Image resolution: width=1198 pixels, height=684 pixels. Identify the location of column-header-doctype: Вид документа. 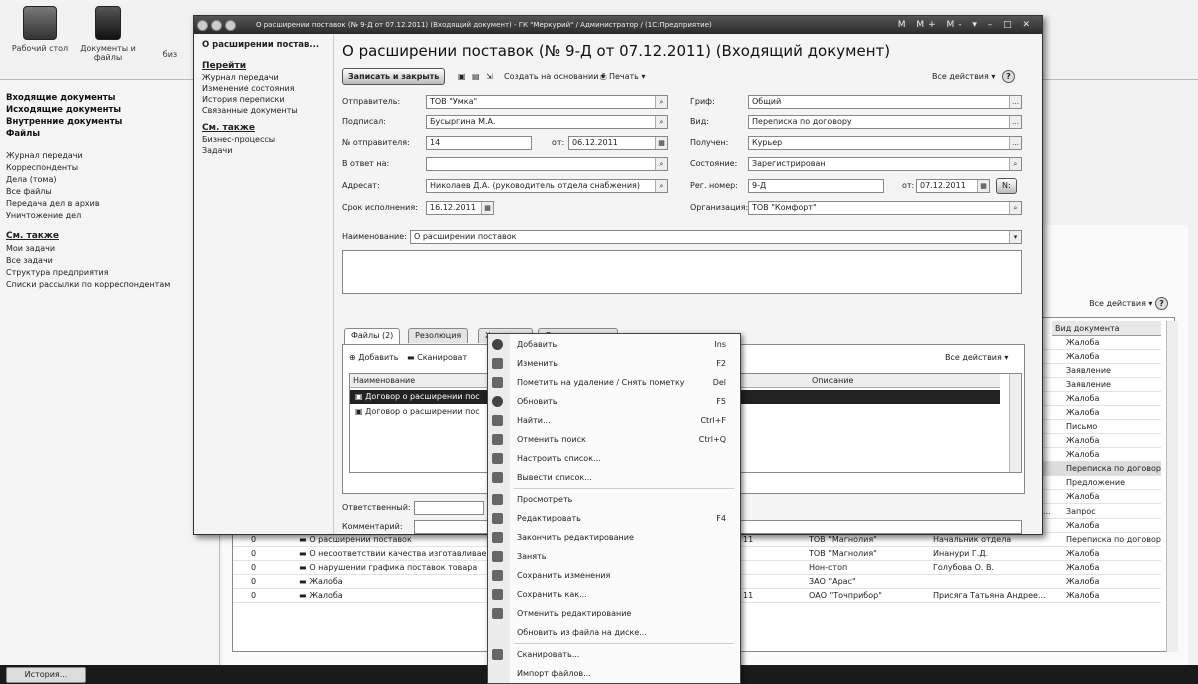
(1106, 328).